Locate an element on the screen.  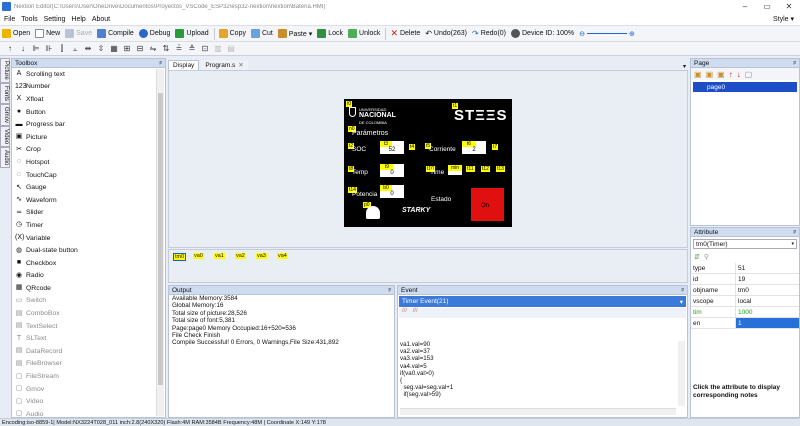
toolbox-scrollbar is located at coordinates (160, 242).